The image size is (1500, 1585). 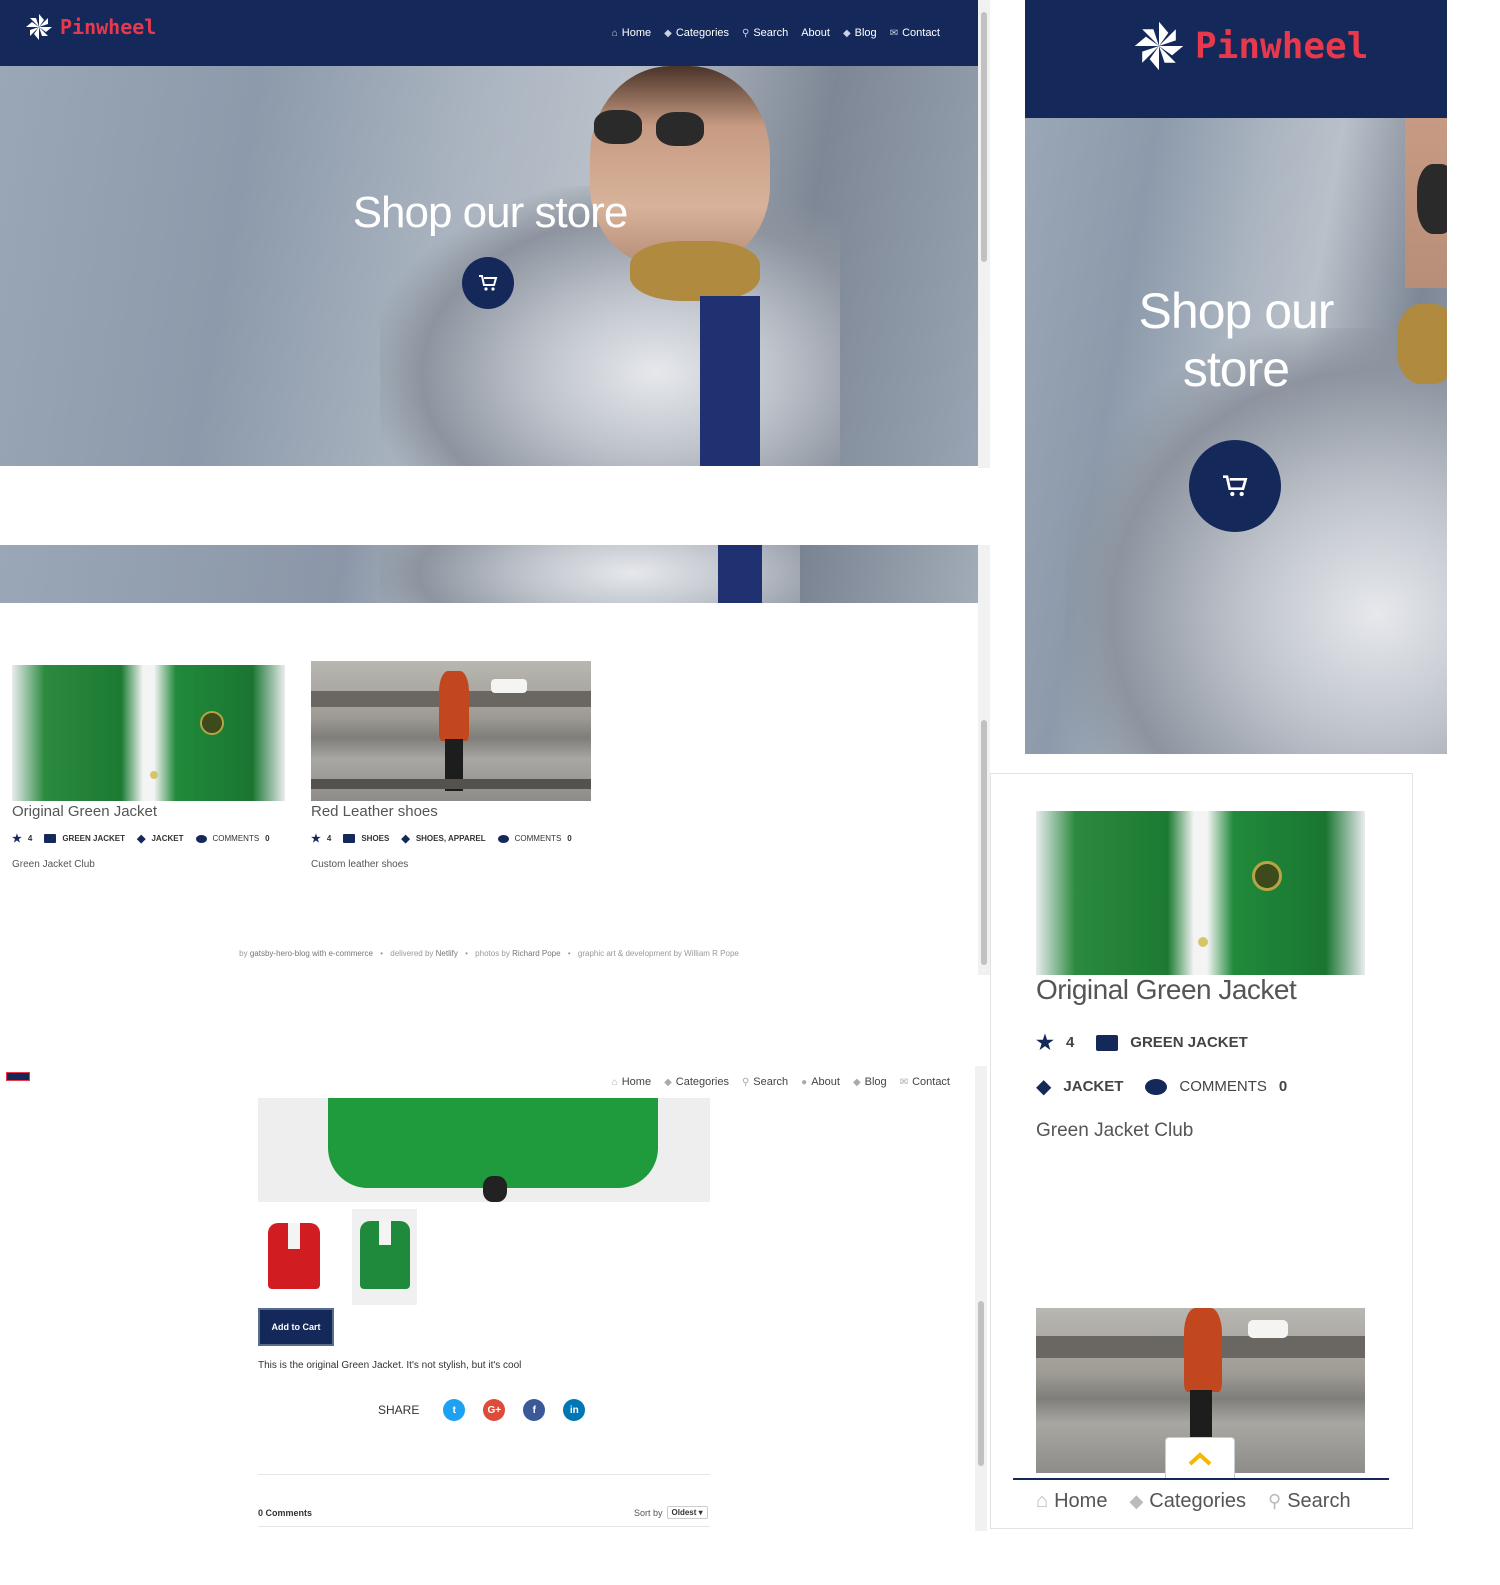 What do you see at coordinates (447, 953) in the screenshot?
I see `footer-delivered-link: Netlify` at bounding box center [447, 953].